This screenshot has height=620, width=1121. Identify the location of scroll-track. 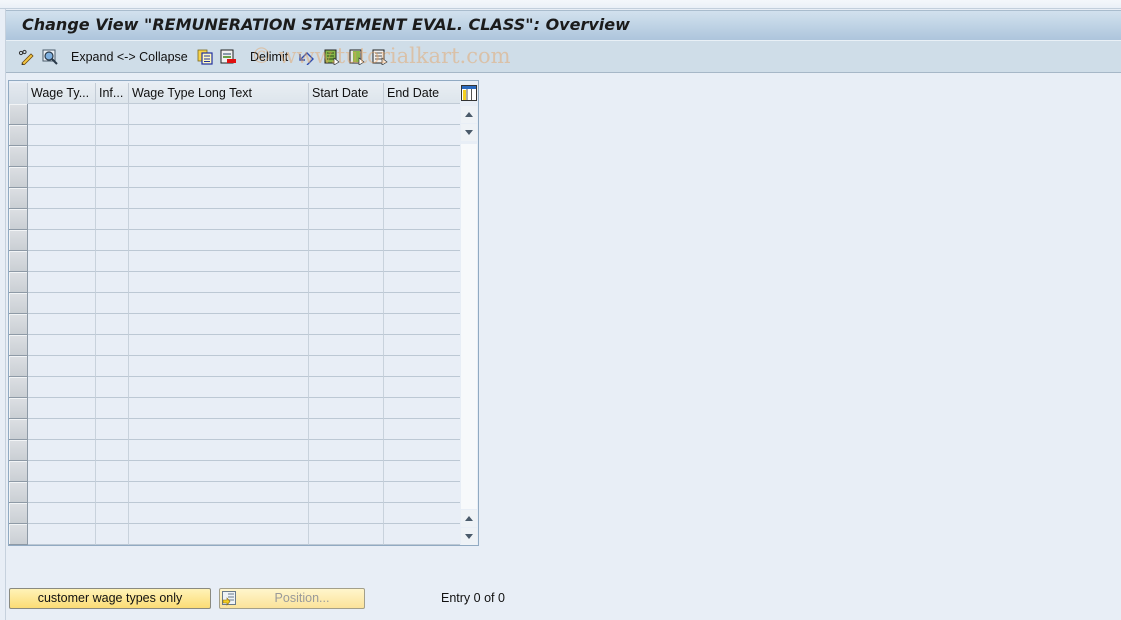
(469, 326).